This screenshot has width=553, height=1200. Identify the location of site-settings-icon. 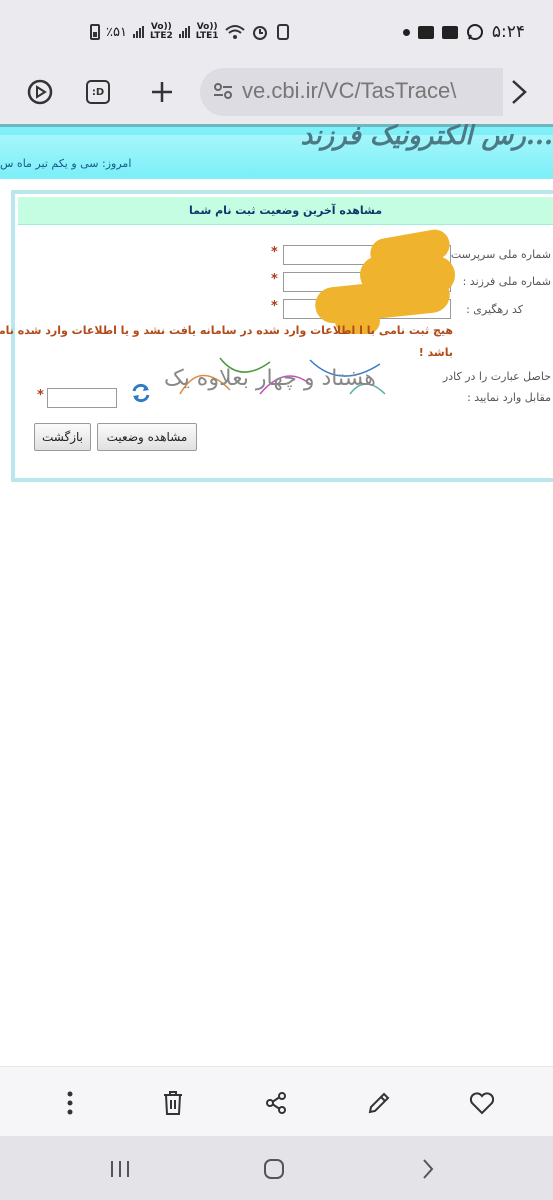
(223, 91).